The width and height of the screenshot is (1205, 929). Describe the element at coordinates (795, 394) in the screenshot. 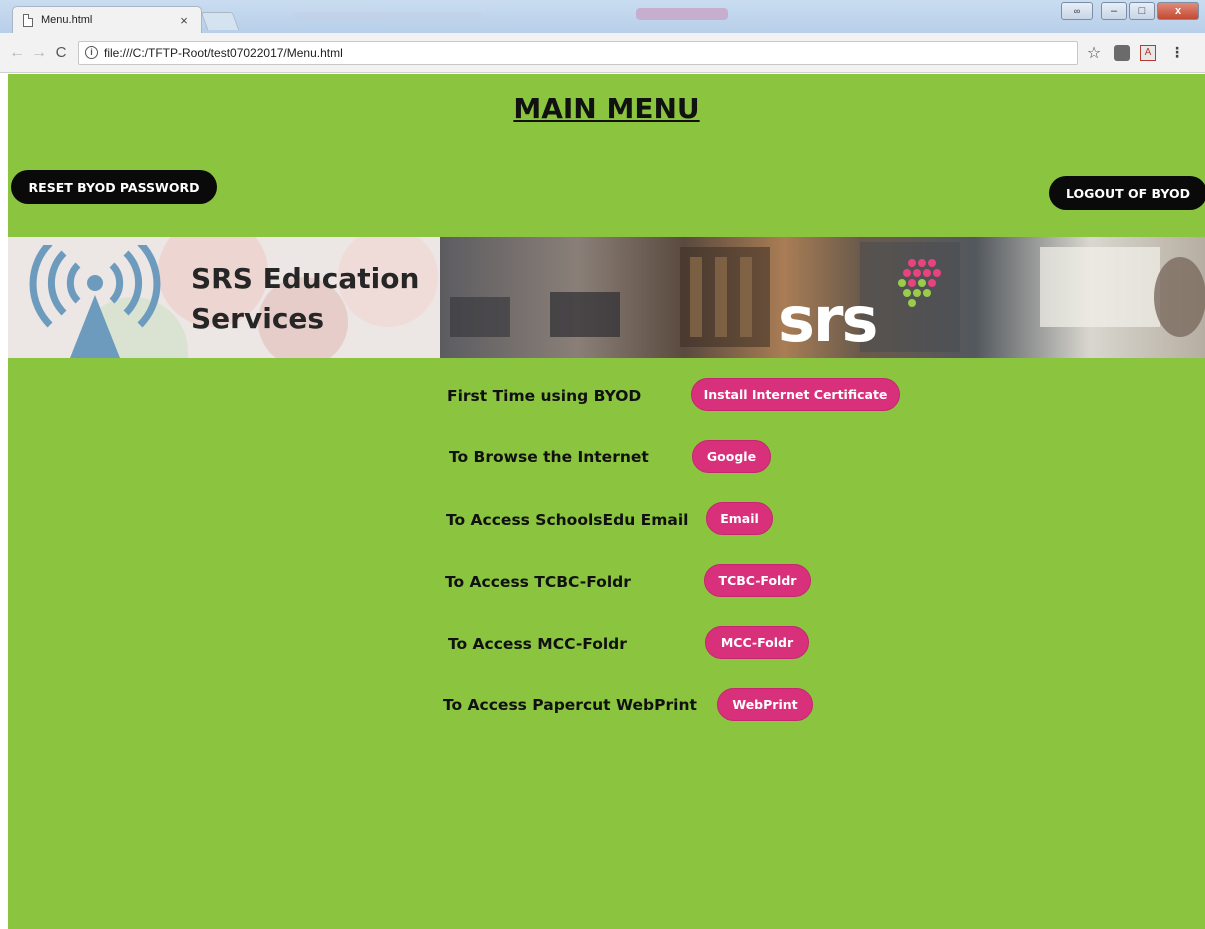

I see `install-certificate-button: Install Internet Certificate` at that location.